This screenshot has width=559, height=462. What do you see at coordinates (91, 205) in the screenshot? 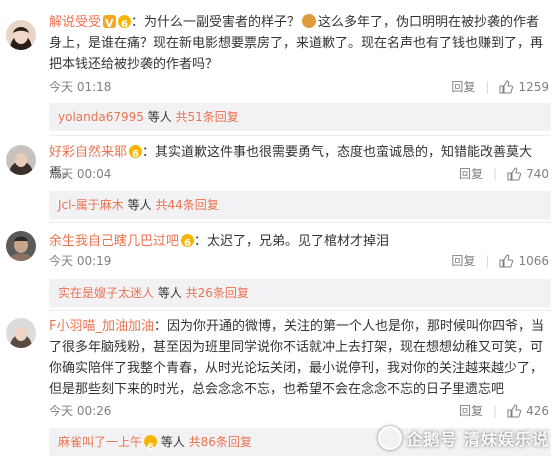
I see `sub-reply-username: Jcl-属于麻木` at bounding box center [91, 205].